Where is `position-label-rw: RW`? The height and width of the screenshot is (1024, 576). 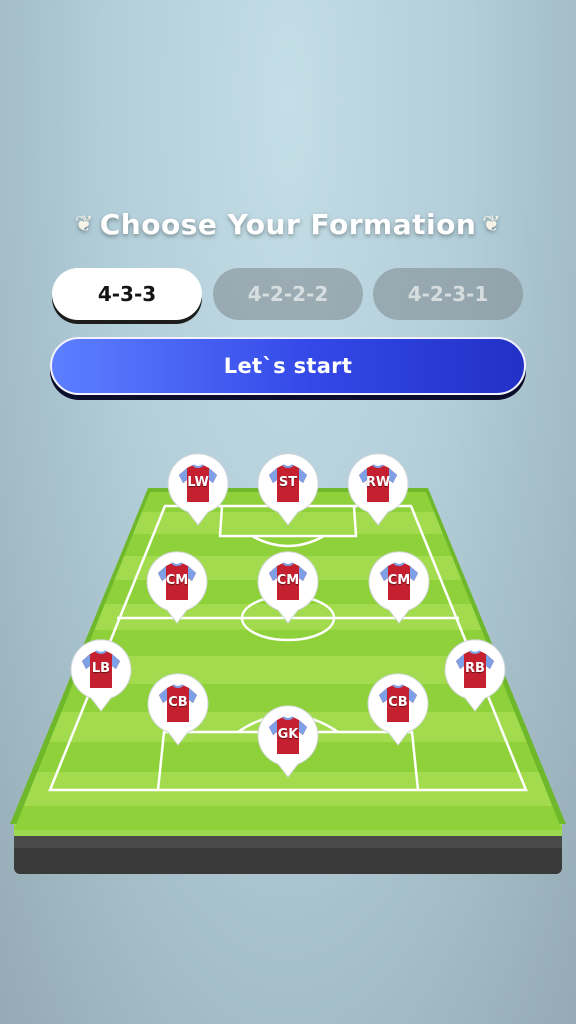 position-label-rw: RW is located at coordinates (378, 482).